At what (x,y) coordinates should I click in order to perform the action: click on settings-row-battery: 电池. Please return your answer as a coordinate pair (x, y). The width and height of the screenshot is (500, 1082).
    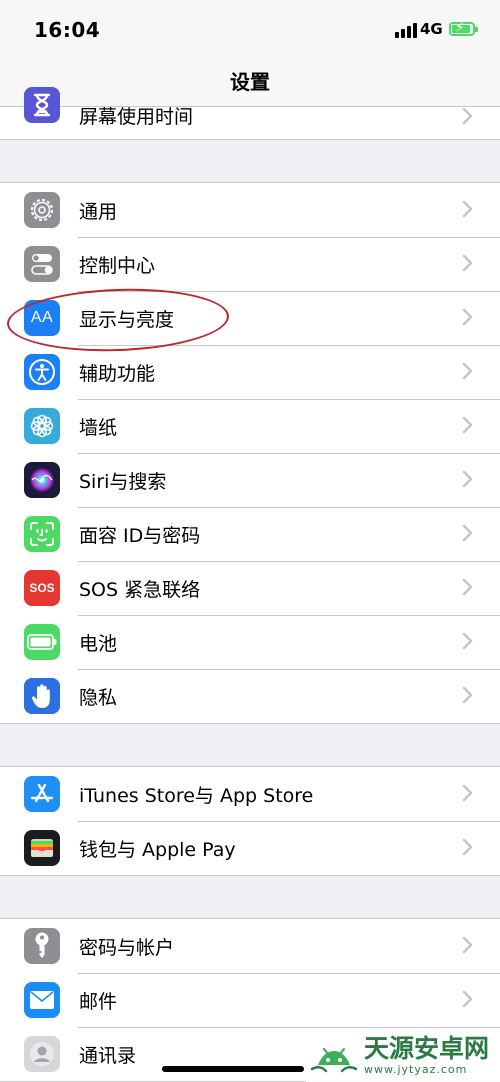
    Looking at the image, I should click on (250, 642).